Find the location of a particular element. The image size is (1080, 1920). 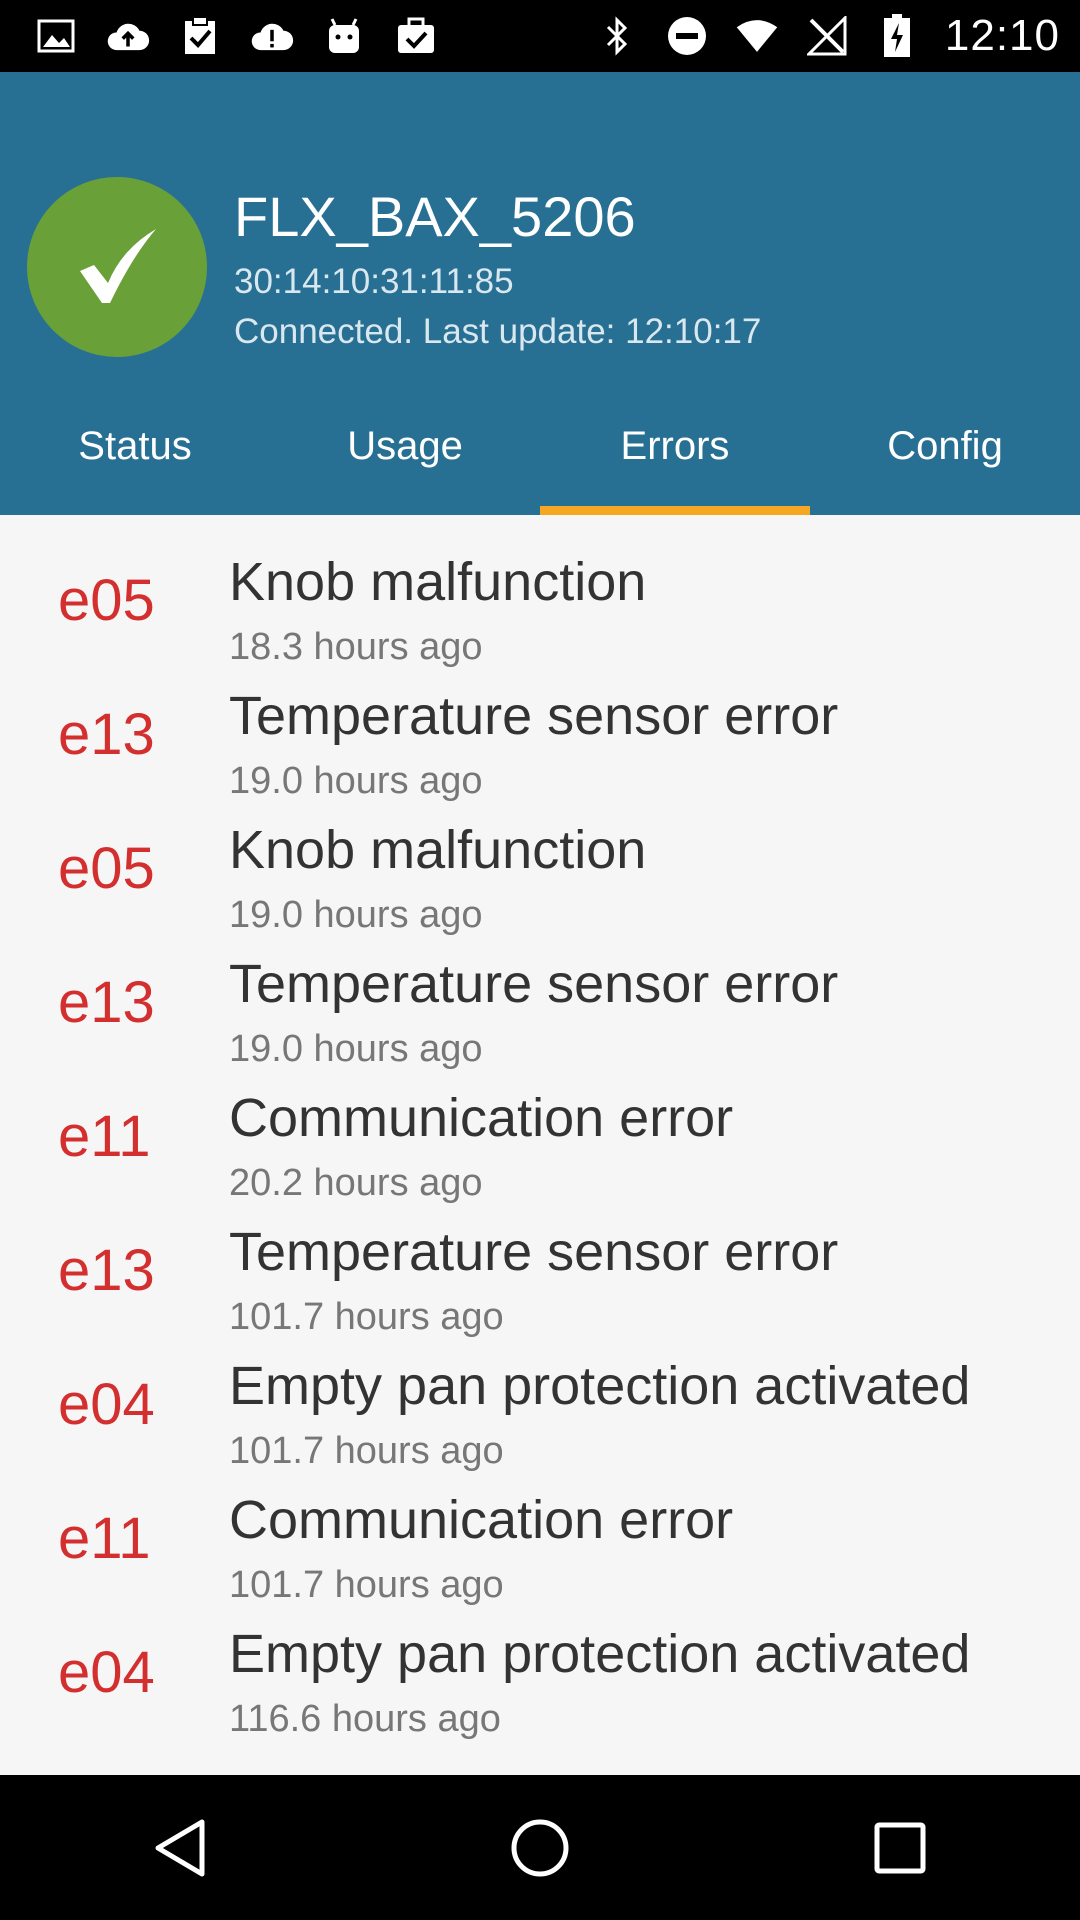

briefcase-check-icon is located at coordinates (416, 36).